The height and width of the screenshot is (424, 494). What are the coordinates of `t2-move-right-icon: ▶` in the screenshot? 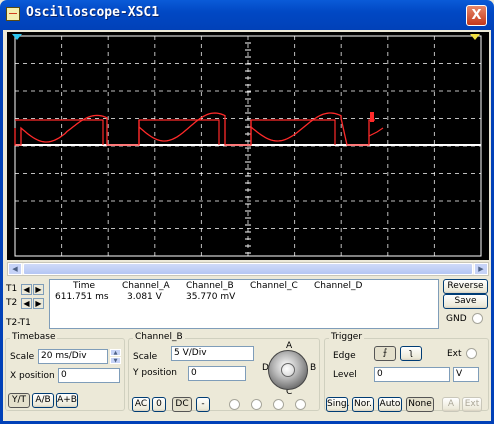 It's located at (38, 303).